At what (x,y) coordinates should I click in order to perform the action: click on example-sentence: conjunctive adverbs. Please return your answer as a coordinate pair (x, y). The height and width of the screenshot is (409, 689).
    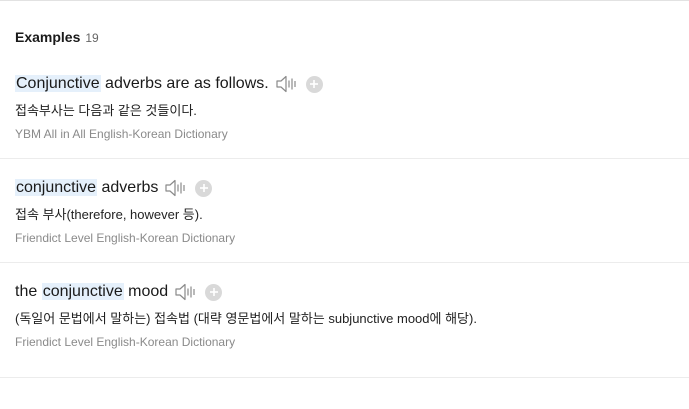
    Looking at the image, I should click on (86, 188).